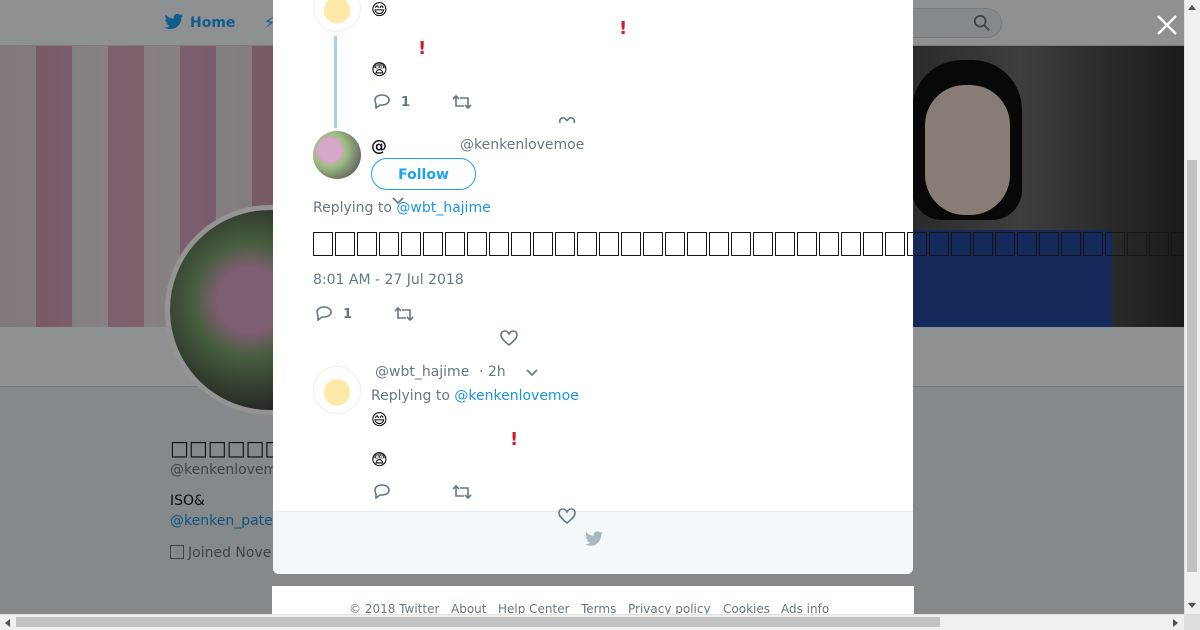 This screenshot has height=630, width=1200. I want to click on twitter-bird-icon, so click(593, 538).